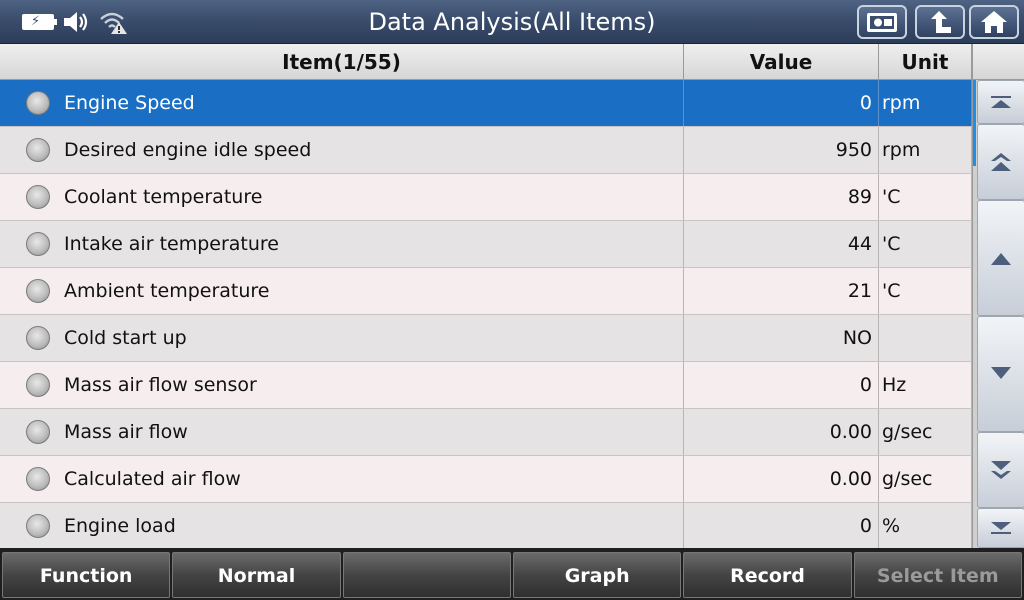 This screenshot has height=600, width=1024. What do you see at coordinates (998, 62) in the screenshot?
I see `scroll-header` at bounding box center [998, 62].